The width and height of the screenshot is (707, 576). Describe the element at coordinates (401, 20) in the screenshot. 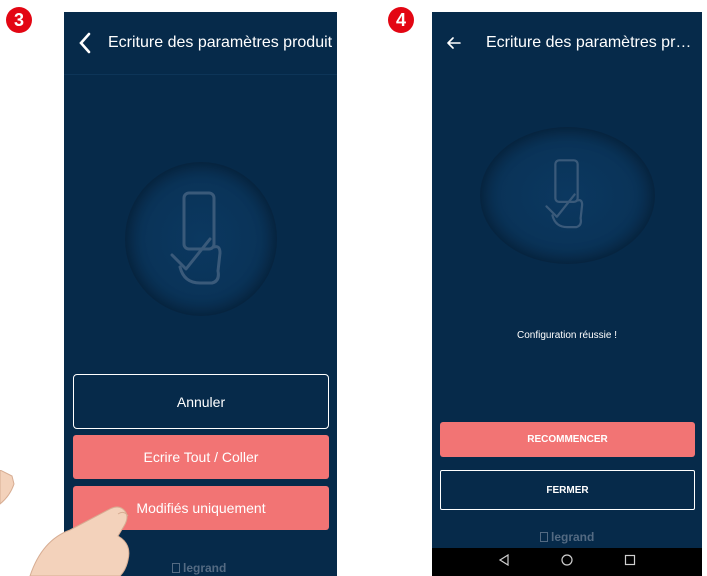

I see `step-badge-4: 4` at that location.